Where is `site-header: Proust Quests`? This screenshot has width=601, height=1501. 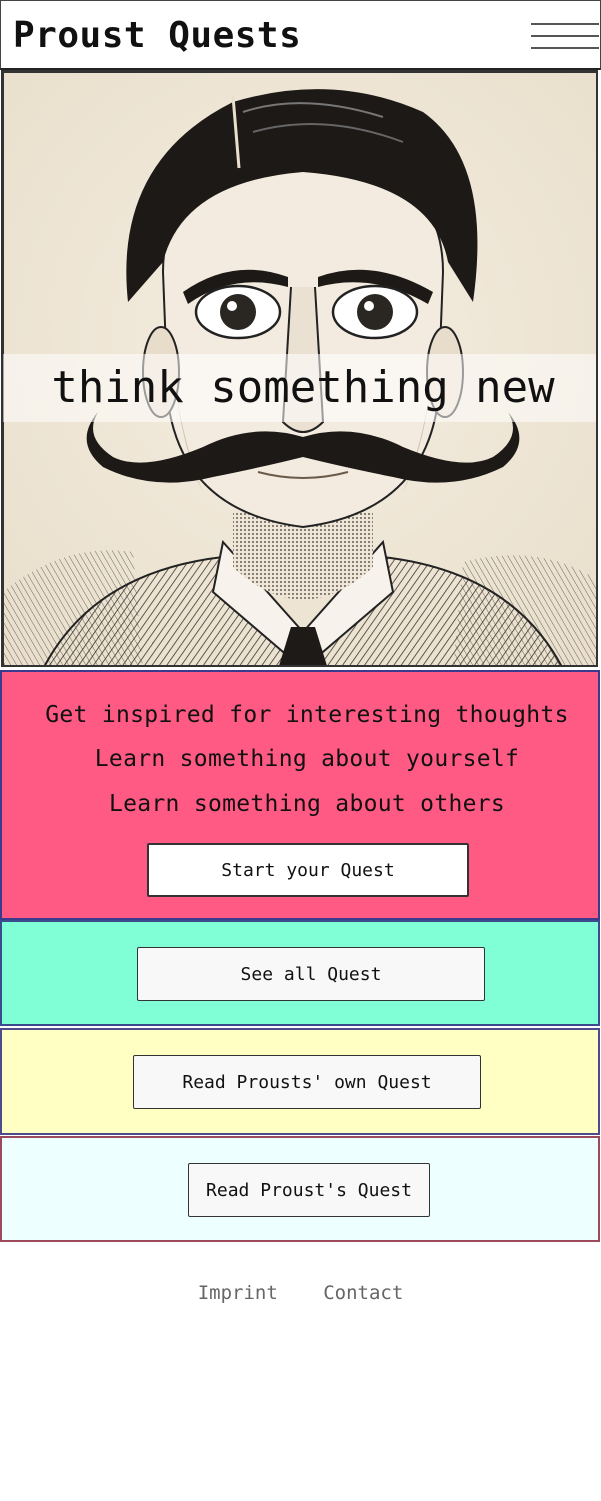 site-header: Proust Quests is located at coordinates (300, 35).